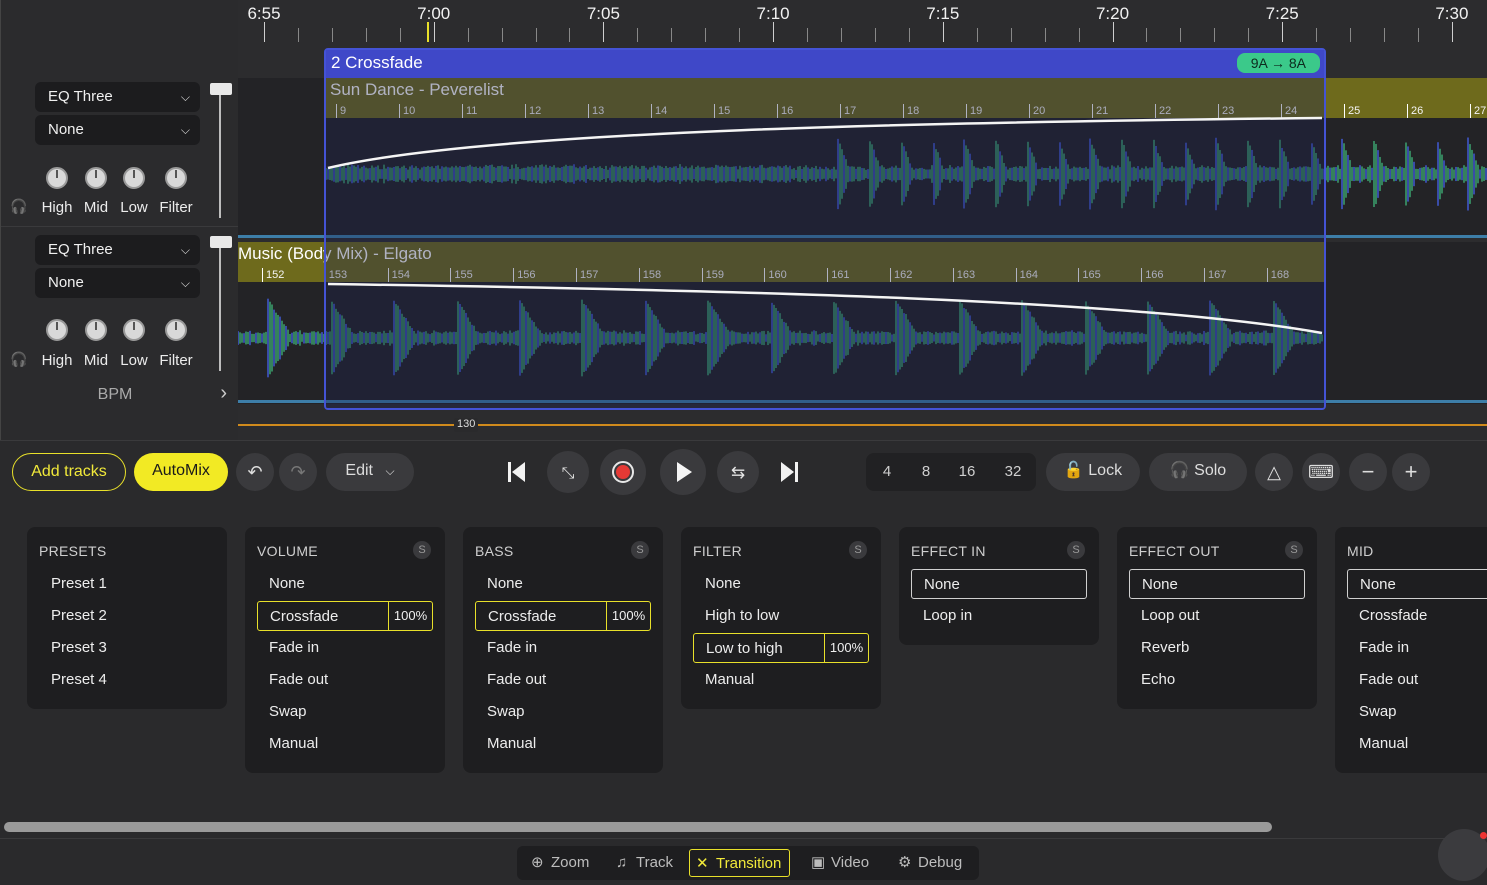 The image size is (1487, 885). Describe the element at coordinates (563, 680) in the screenshot. I see `bass-option: Fade out` at that location.